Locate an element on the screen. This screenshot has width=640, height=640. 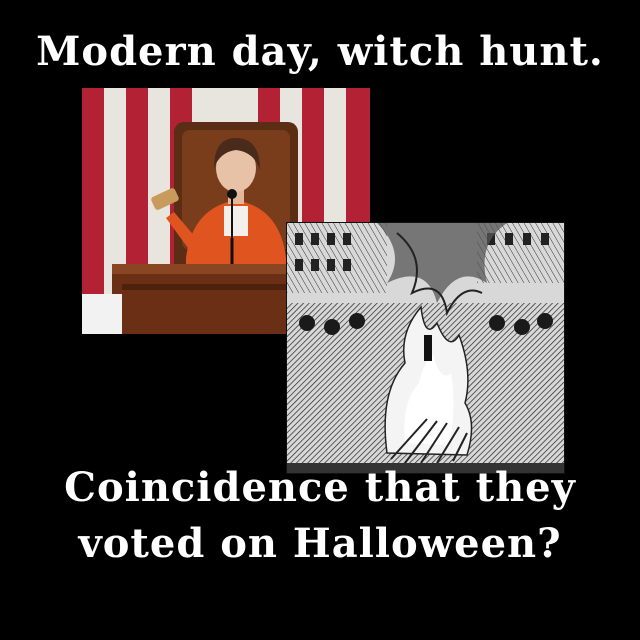
bottom-caption-line-1: Coincidence that they is located at coordinates (320, 487).